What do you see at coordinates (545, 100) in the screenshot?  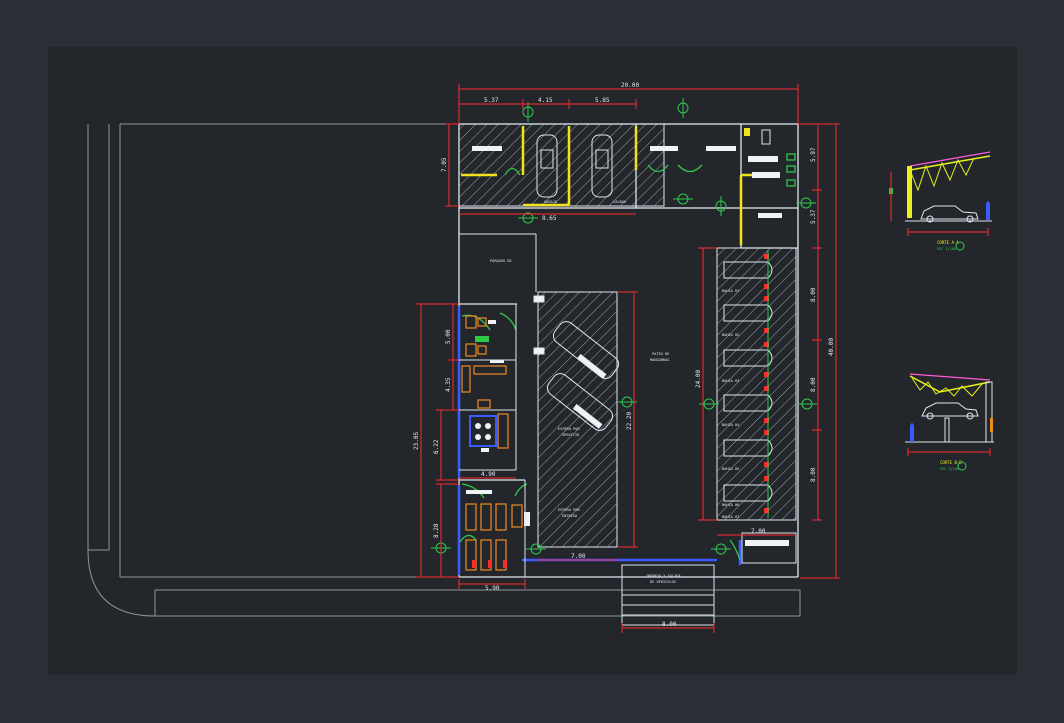 I see `dim-top-mid: 4.15` at bounding box center [545, 100].